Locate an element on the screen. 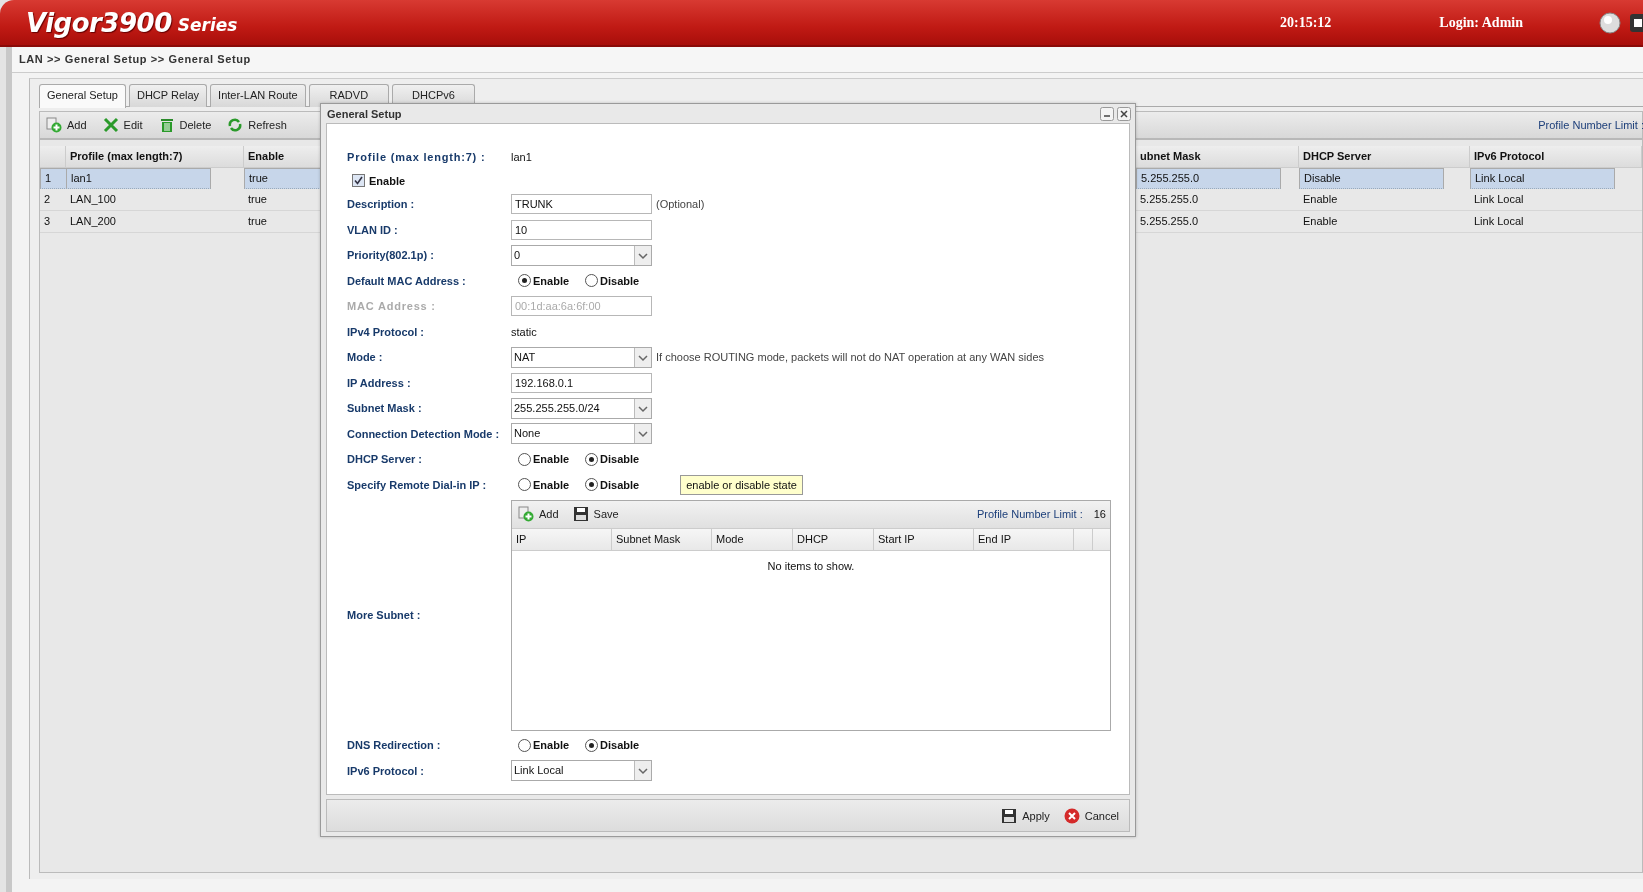 The height and width of the screenshot is (892, 1643). input-field: TRUNK is located at coordinates (581, 204).